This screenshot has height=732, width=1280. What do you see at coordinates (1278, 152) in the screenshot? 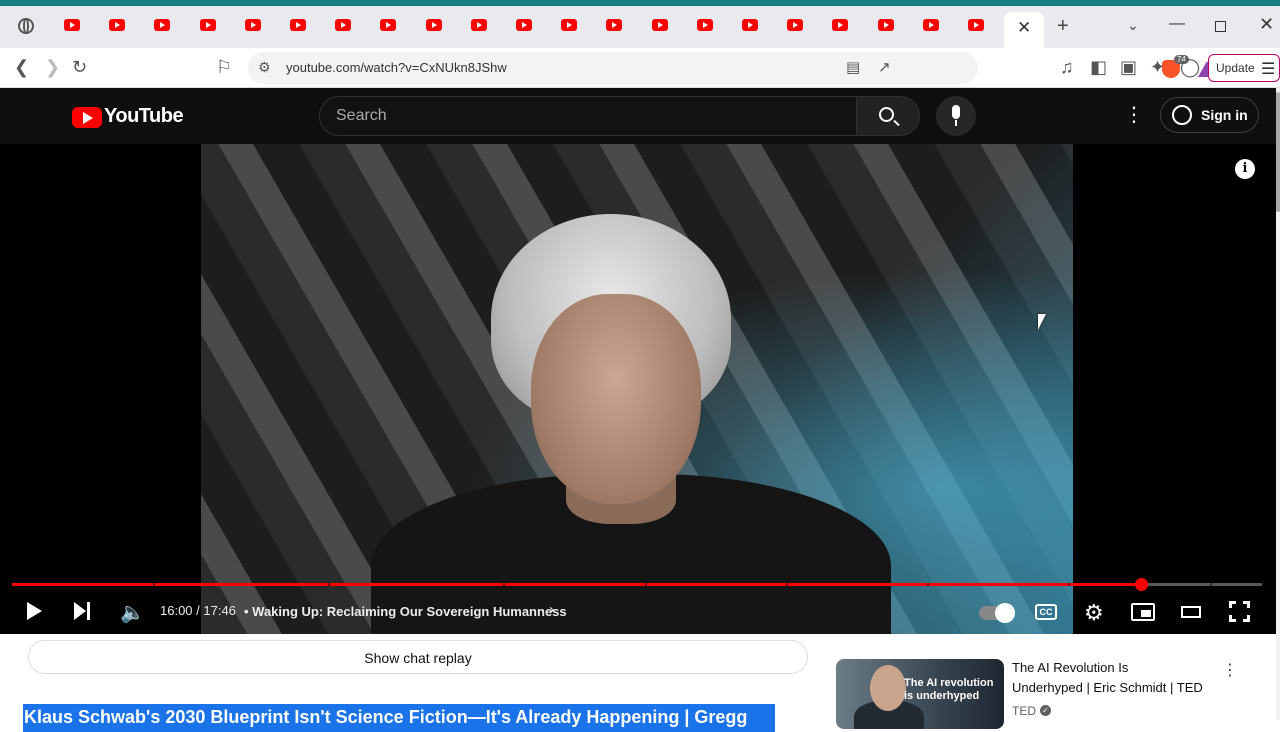
I see `scrollbar-thumb` at bounding box center [1278, 152].